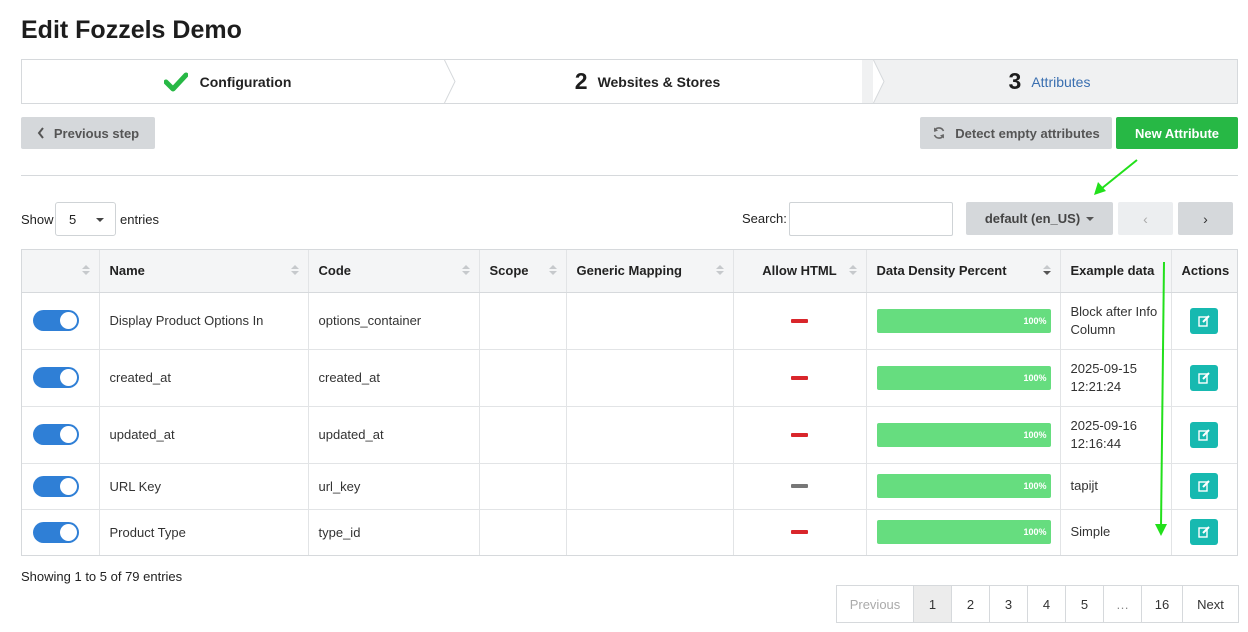 The height and width of the screenshot is (632, 1248). Describe the element at coordinates (800, 271) in the screenshot. I see `column-header-allow-html: Allow HTML` at that location.